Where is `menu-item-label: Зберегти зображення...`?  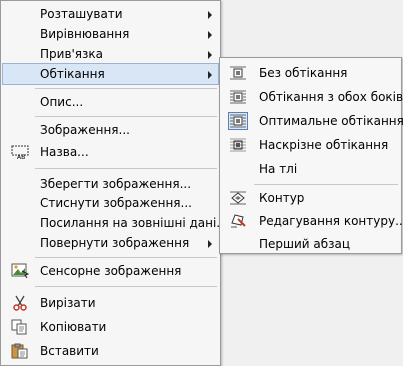
menu-item-label: Зберегти зображення... is located at coordinates (116, 184).